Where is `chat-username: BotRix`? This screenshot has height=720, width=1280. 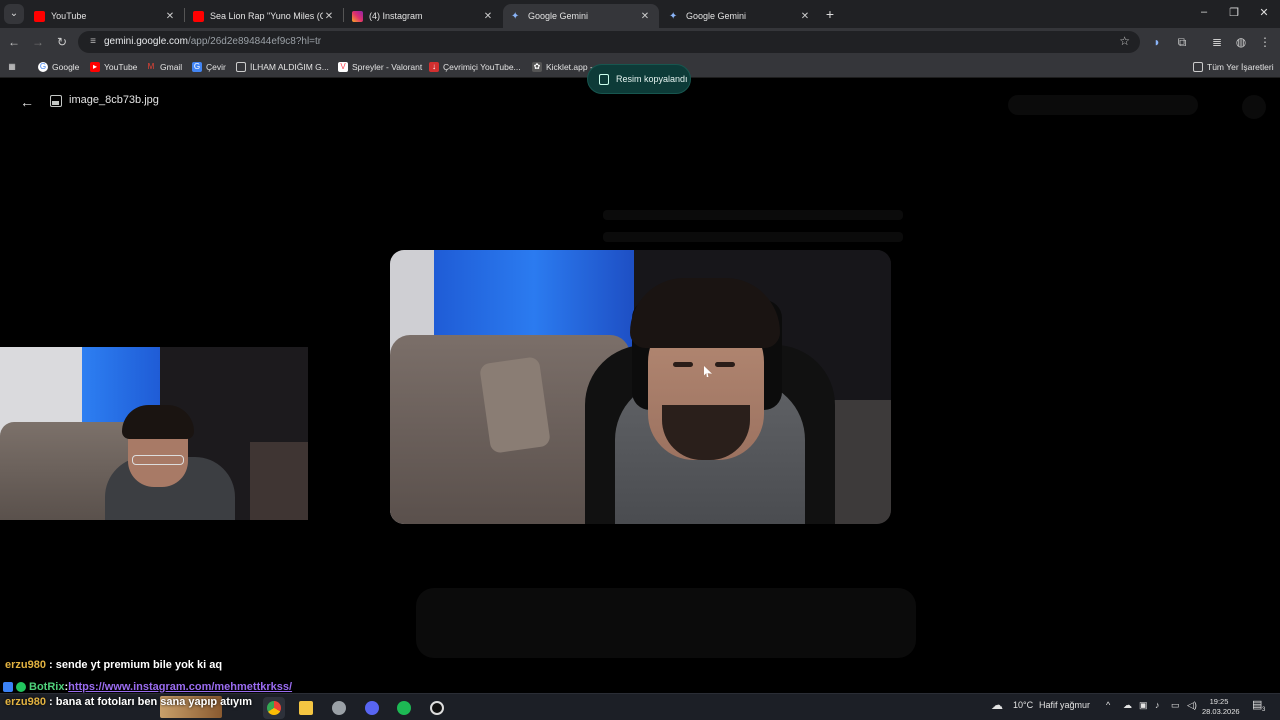
chat-username: BotRix is located at coordinates (47, 687).